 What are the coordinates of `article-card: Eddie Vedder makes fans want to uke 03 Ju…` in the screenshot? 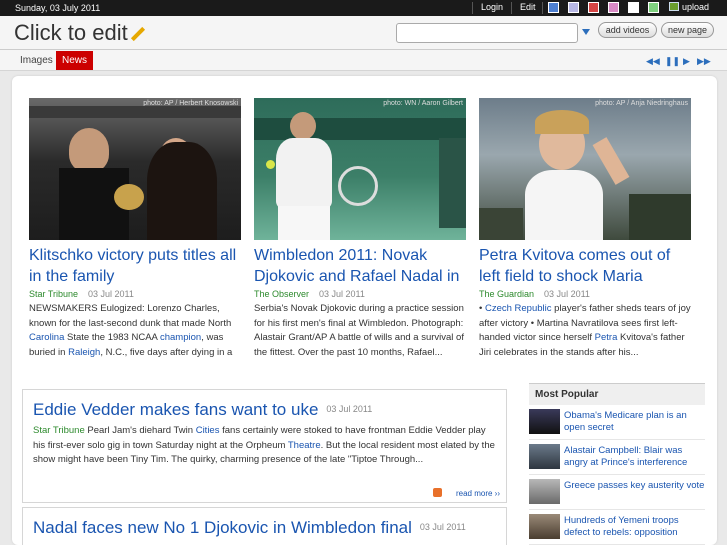 It's located at (264, 446).